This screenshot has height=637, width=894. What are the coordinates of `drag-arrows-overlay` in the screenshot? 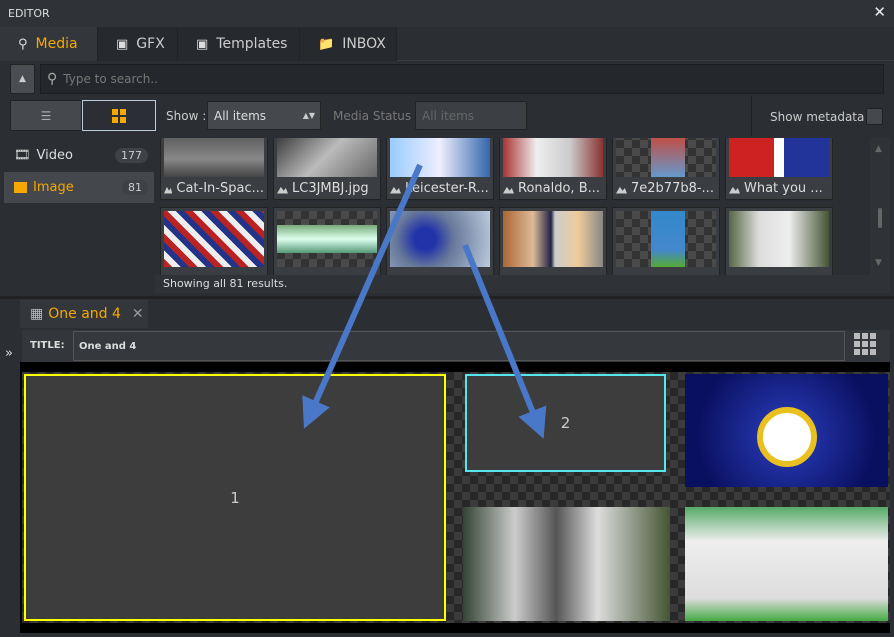 It's located at (424, 301).